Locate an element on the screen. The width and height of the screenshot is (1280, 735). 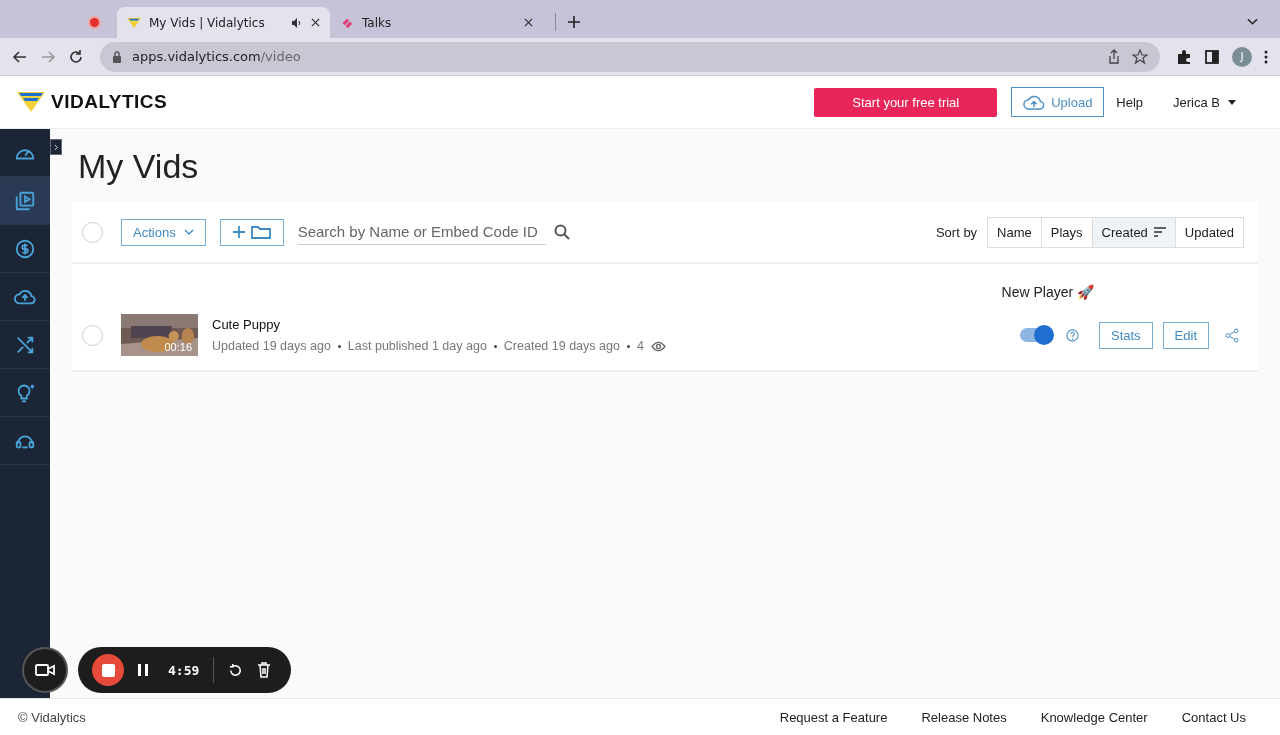
video-library-icon is located at coordinates (25, 200).